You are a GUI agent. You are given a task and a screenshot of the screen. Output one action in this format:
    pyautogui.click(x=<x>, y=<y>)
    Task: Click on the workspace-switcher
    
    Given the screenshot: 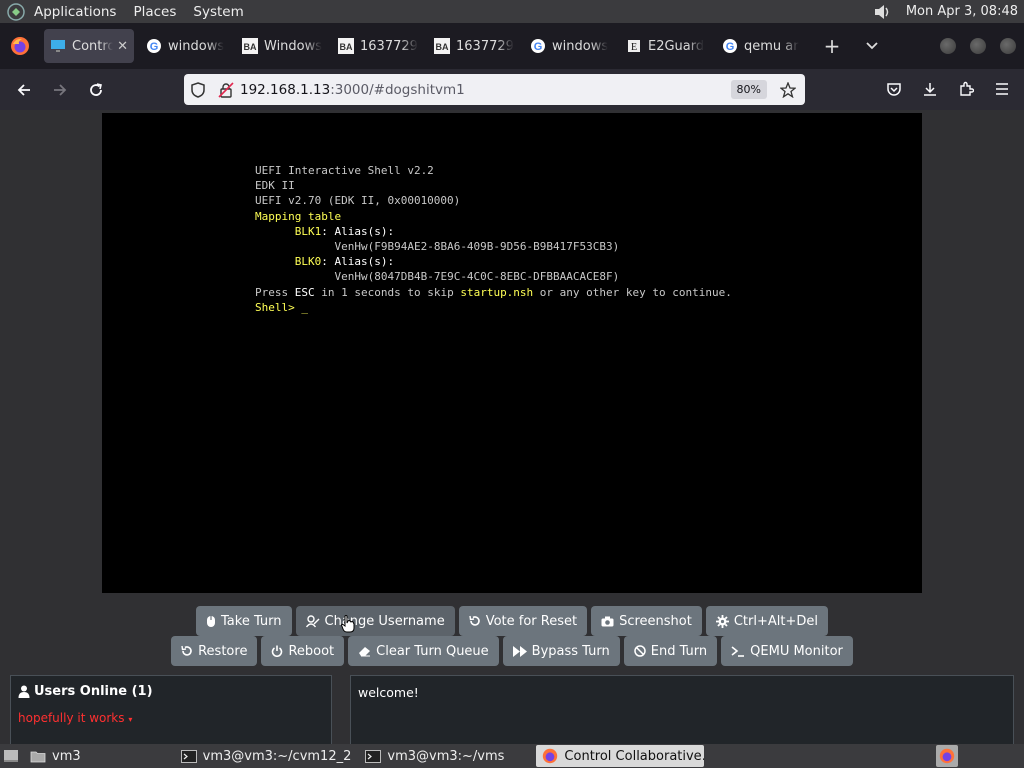 What is the action you would take?
    pyautogui.click(x=947, y=756)
    